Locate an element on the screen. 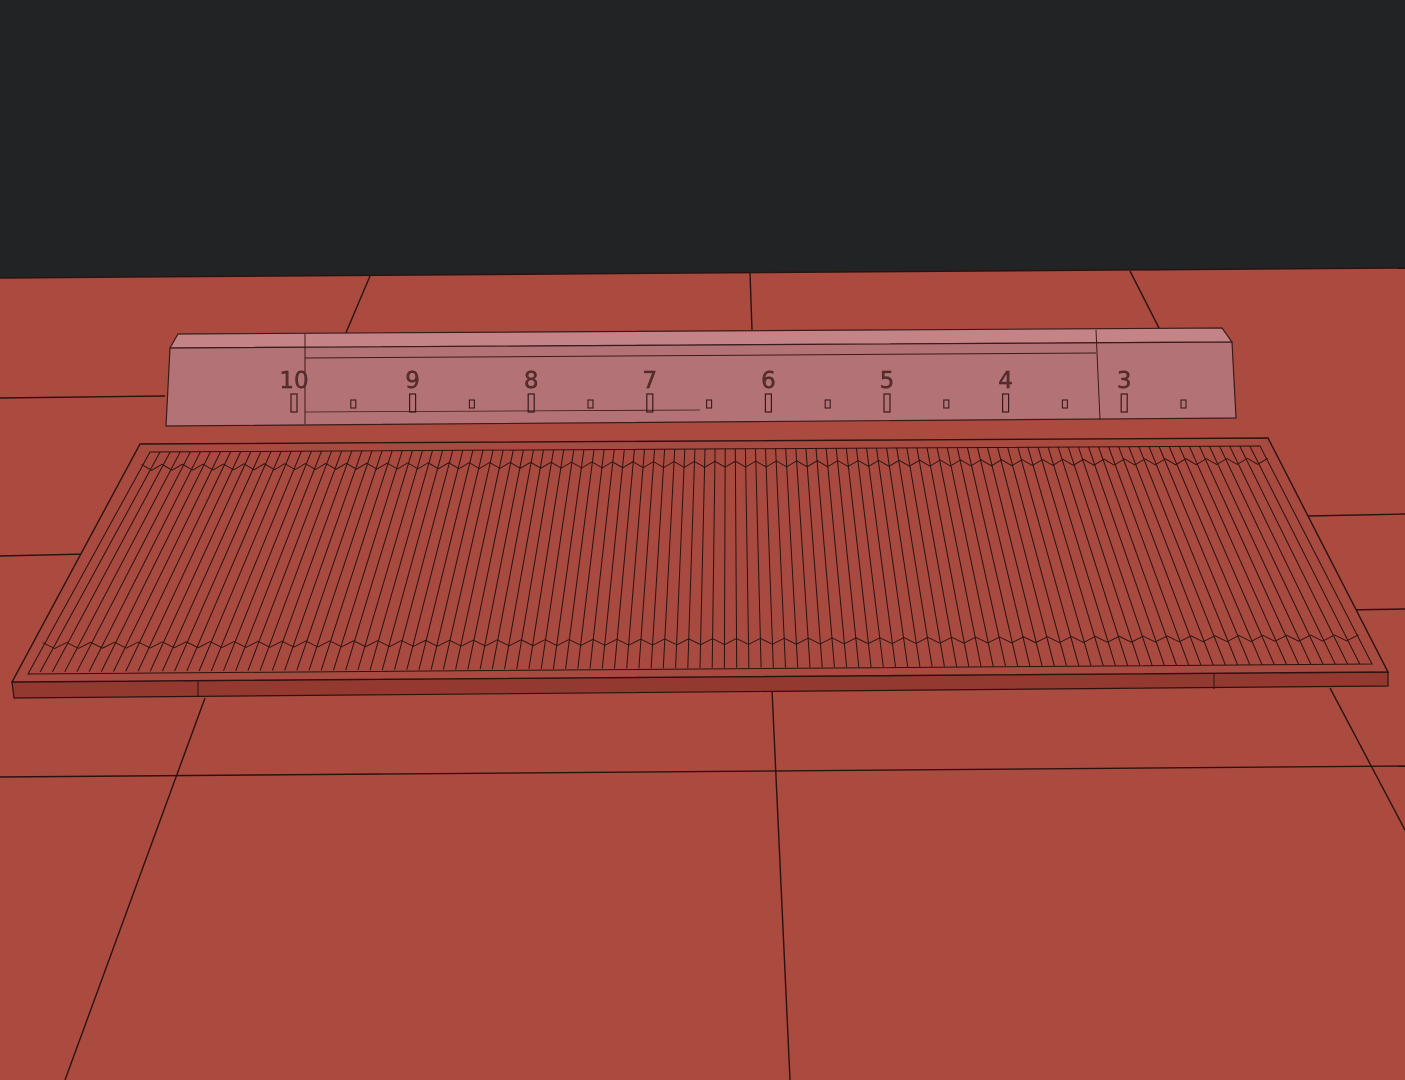 The width and height of the screenshot is (1405, 1080). ruler-model: 10 9 8 7 6 5 4 3 is located at coordinates (701, 377).